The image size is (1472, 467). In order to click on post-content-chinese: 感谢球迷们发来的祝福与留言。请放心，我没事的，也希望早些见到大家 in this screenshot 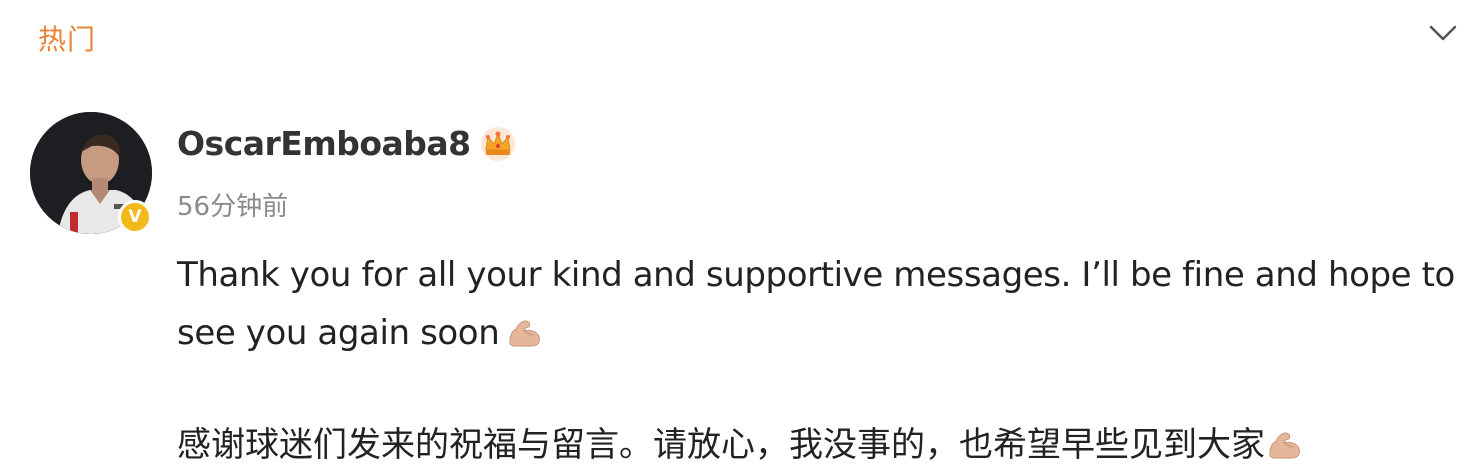, I will do `click(822, 441)`.